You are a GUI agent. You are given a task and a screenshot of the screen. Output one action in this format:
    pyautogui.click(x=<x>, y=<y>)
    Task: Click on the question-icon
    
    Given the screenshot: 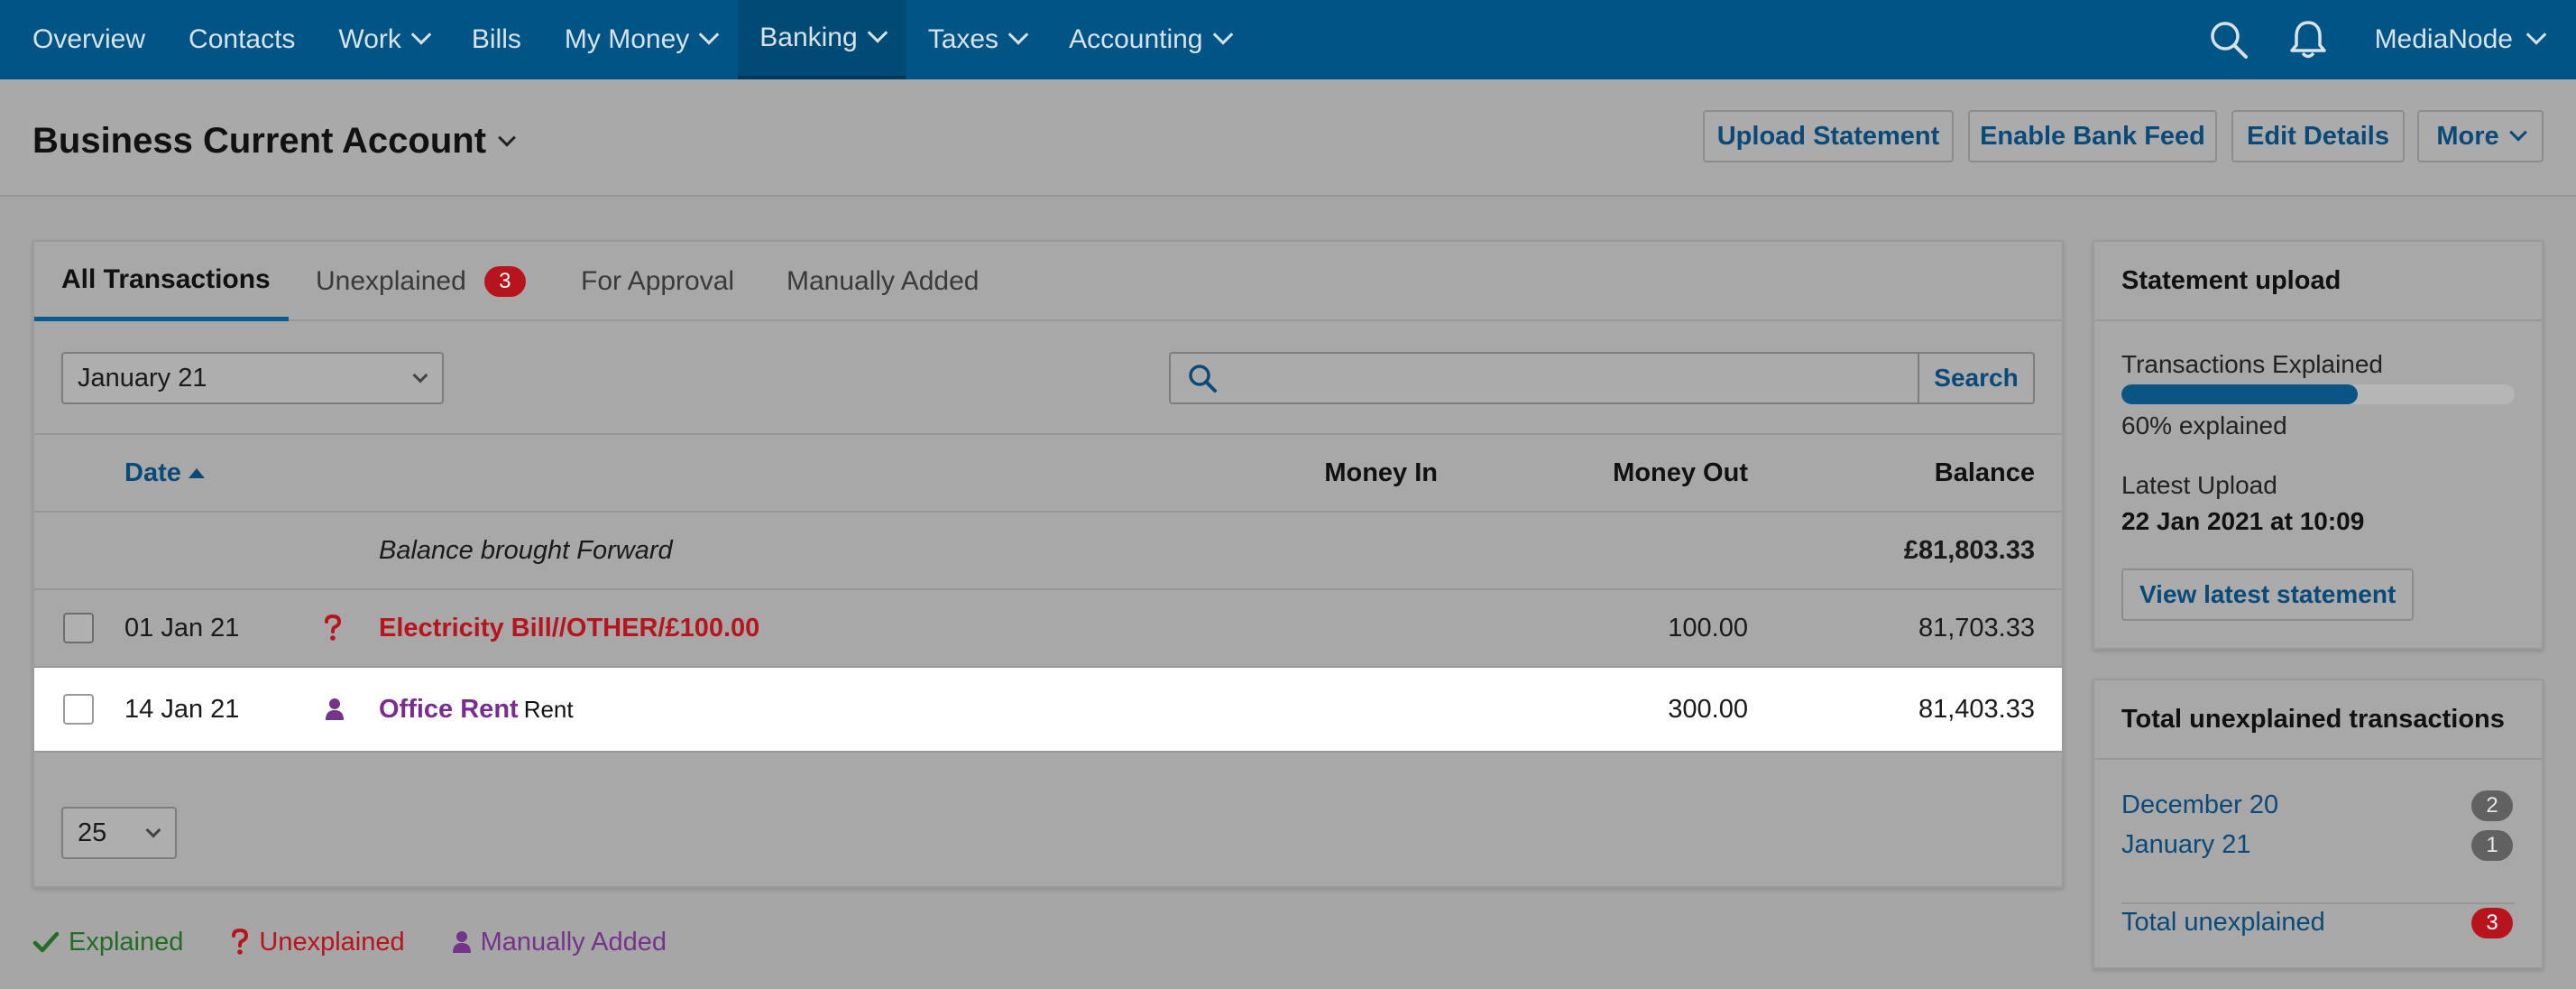 What is the action you would take?
    pyautogui.click(x=240, y=943)
    